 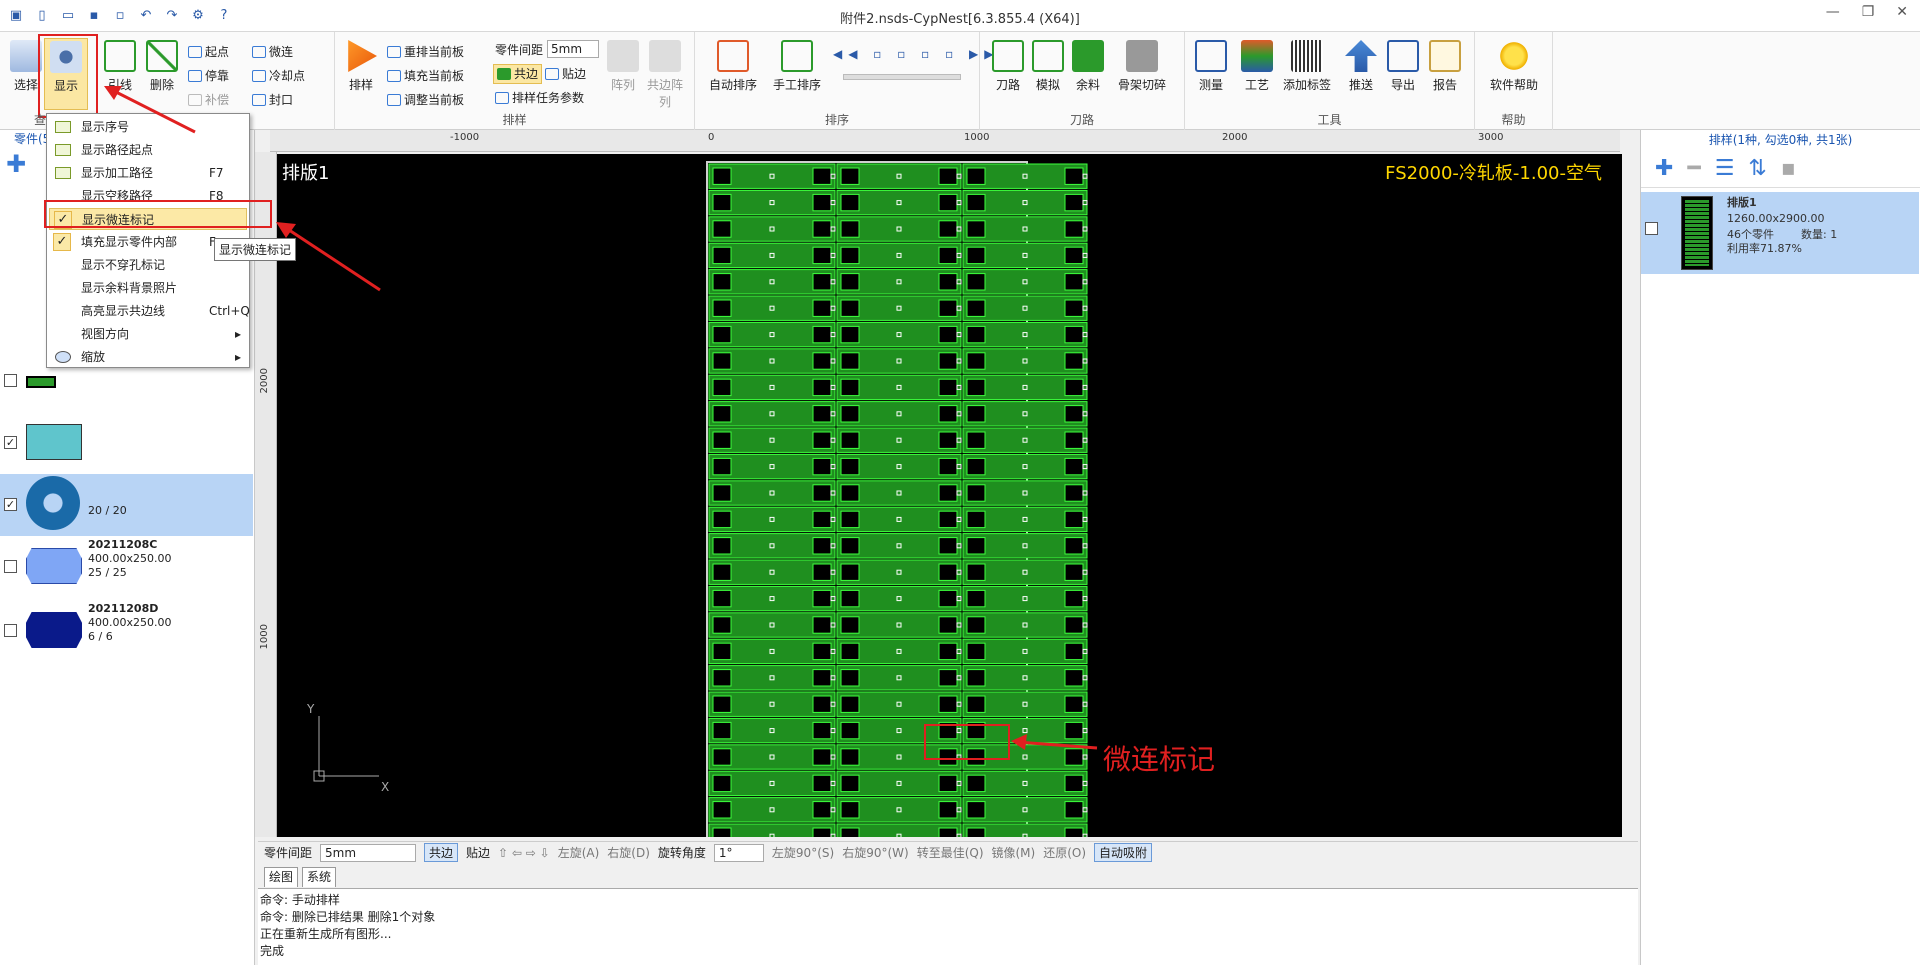 I want to click on nest-button: 排样, so click(x=361, y=74).